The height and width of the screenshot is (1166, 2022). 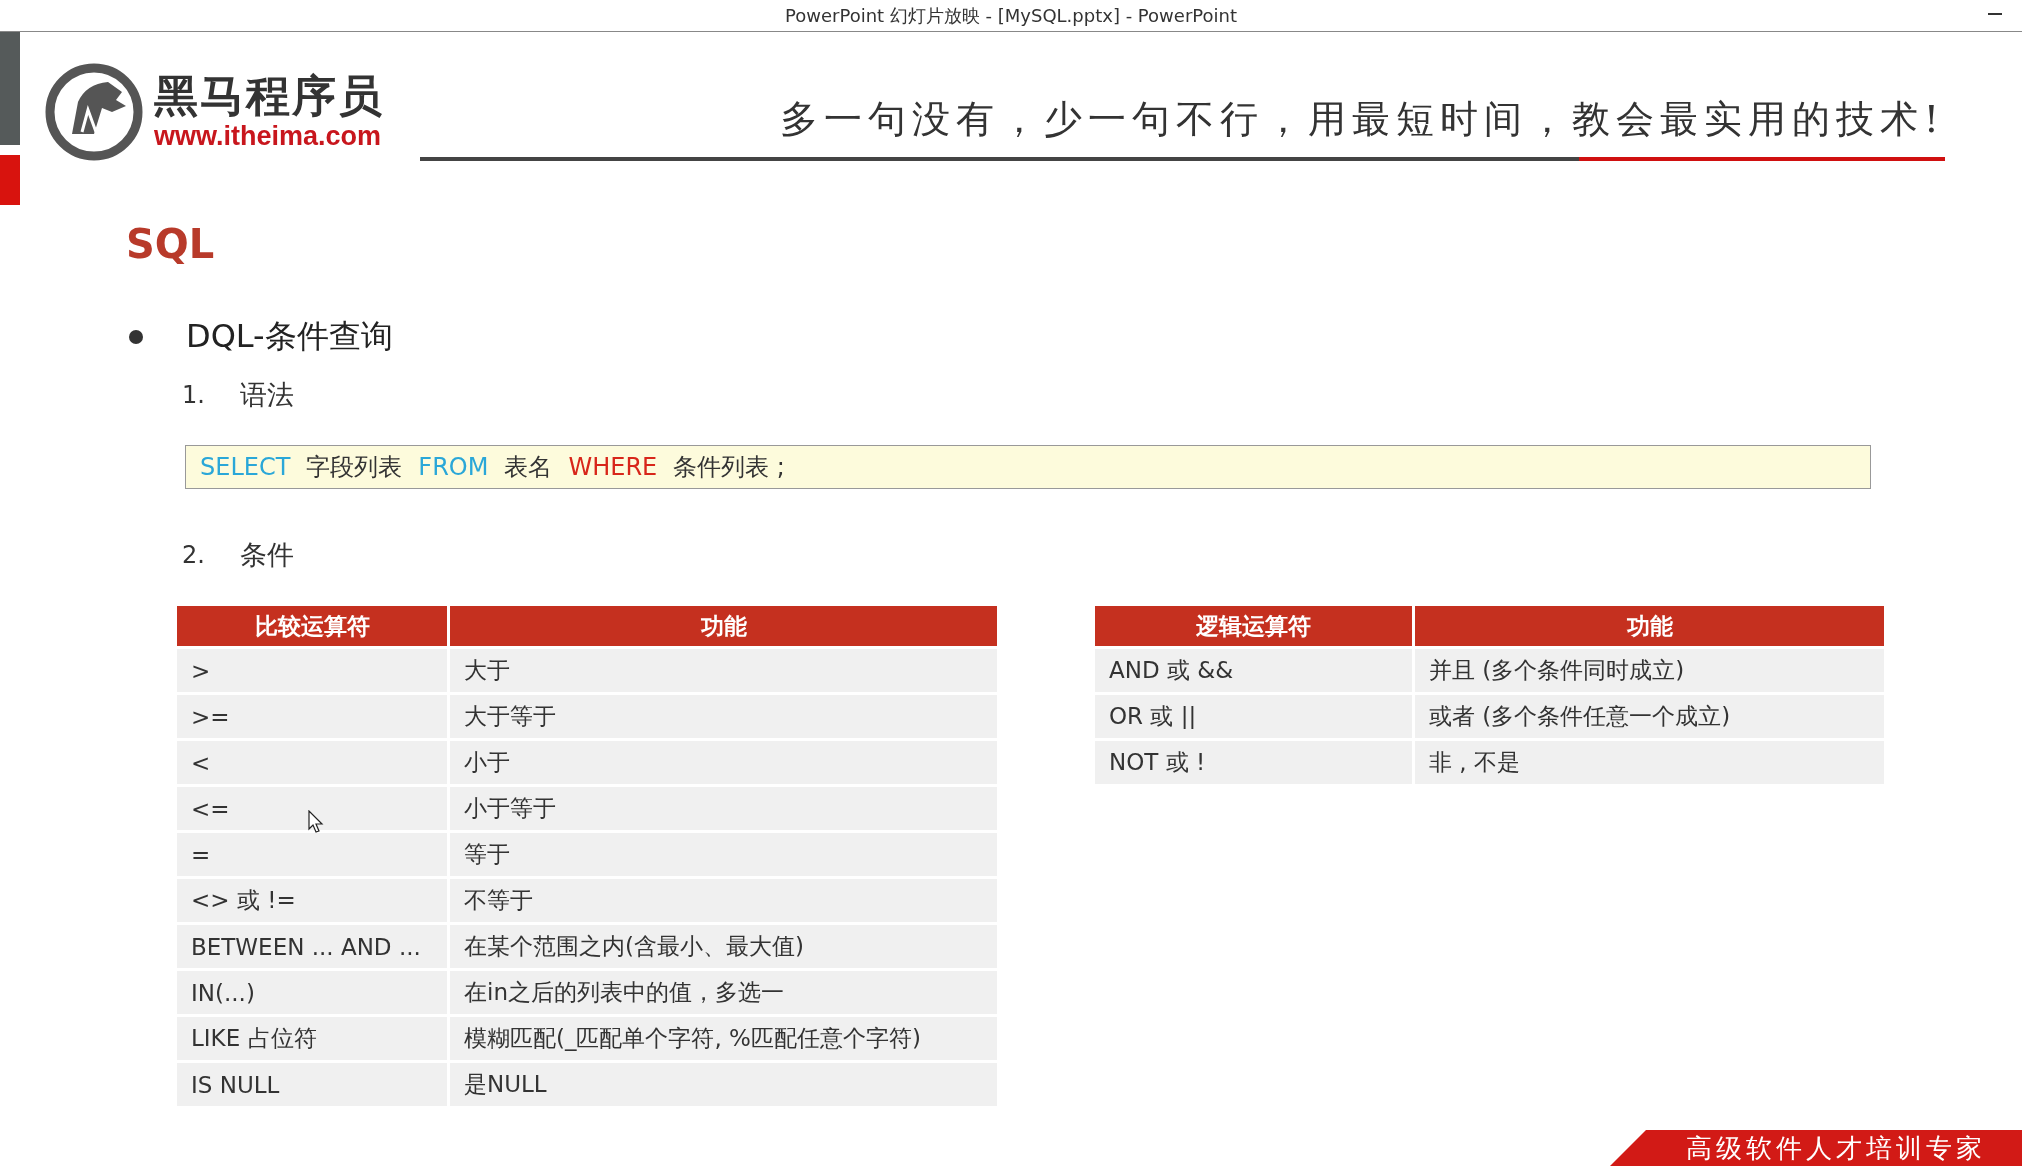 What do you see at coordinates (312, 762) in the screenshot?
I see `table-cell: <` at bounding box center [312, 762].